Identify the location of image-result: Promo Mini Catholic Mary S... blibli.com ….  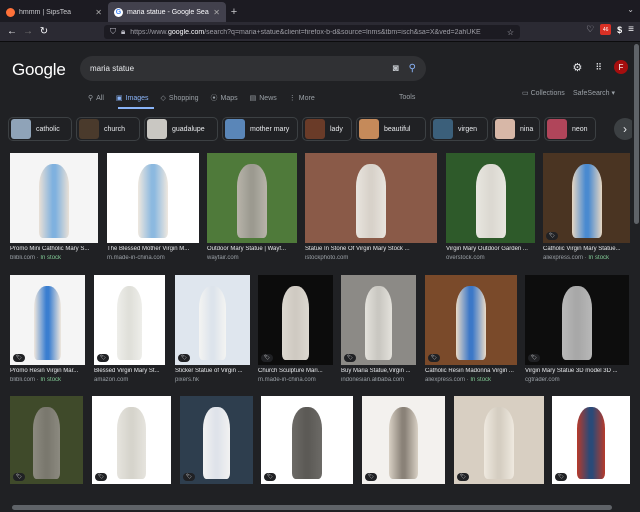
(54, 210).